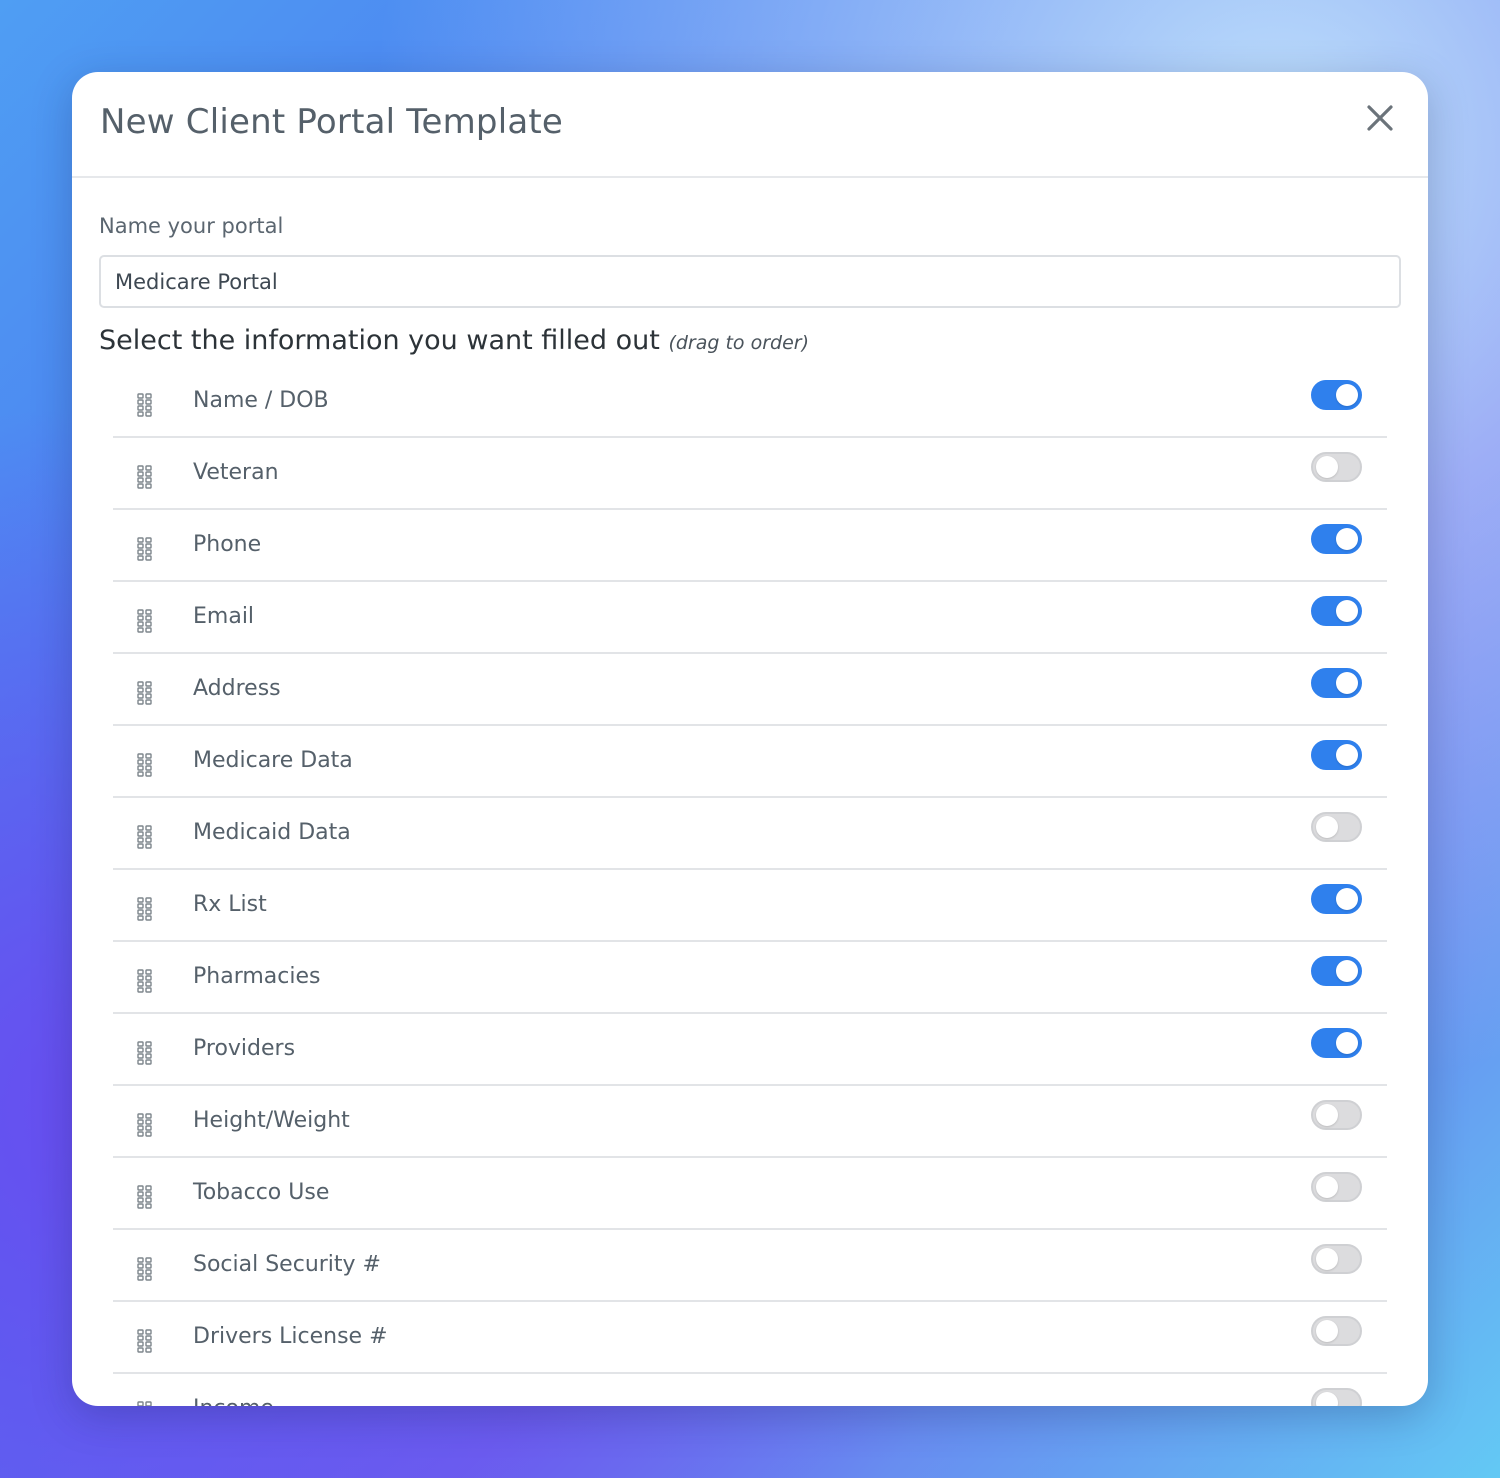  Describe the element at coordinates (290, 1336) in the screenshot. I see `option-label: Drivers License #` at that location.